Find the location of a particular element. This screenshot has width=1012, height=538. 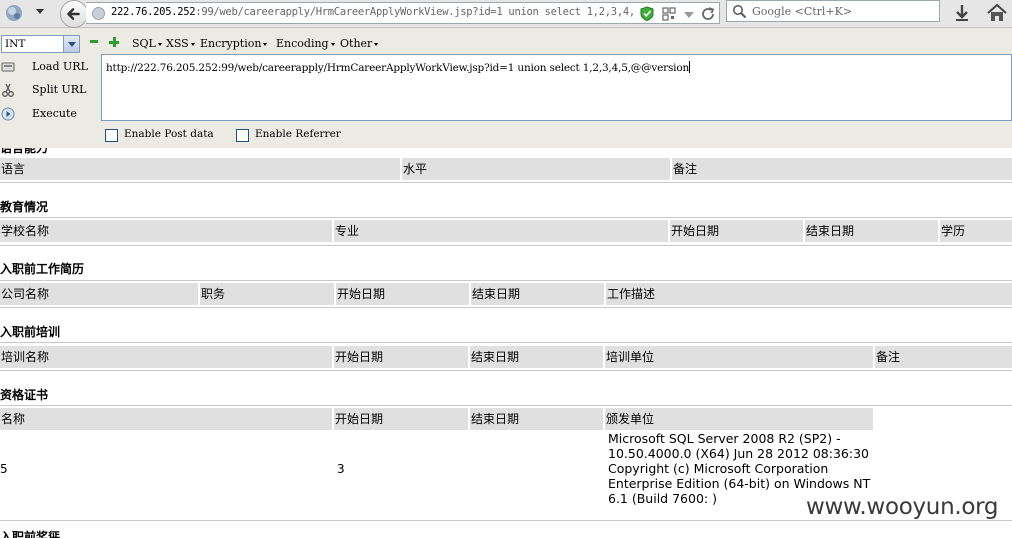

decrease-icon is located at coordinates (94, 41).